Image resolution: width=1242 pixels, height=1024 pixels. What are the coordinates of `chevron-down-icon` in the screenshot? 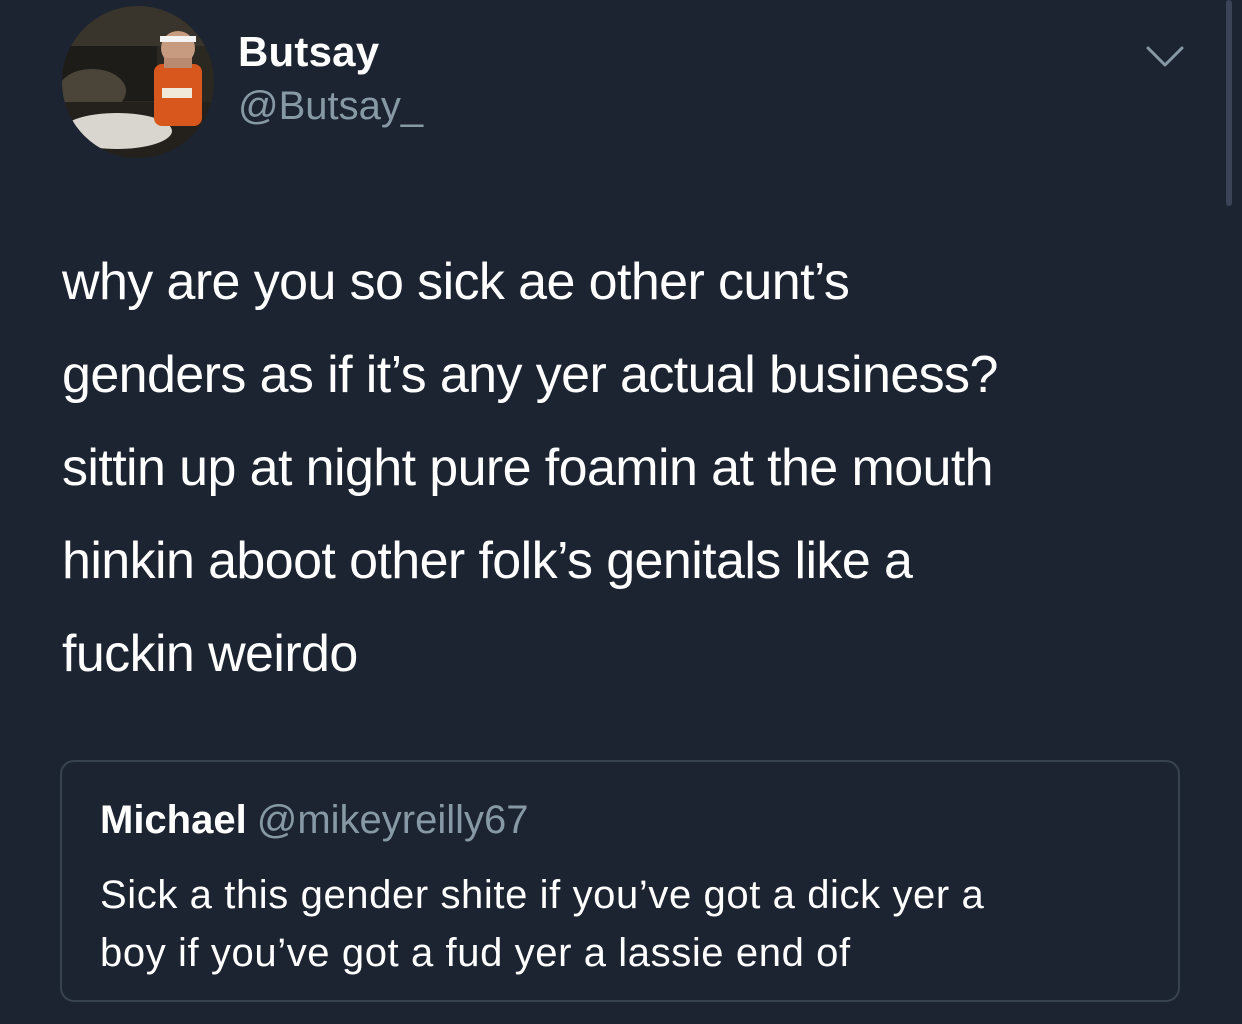 It's located at (1165, 56).